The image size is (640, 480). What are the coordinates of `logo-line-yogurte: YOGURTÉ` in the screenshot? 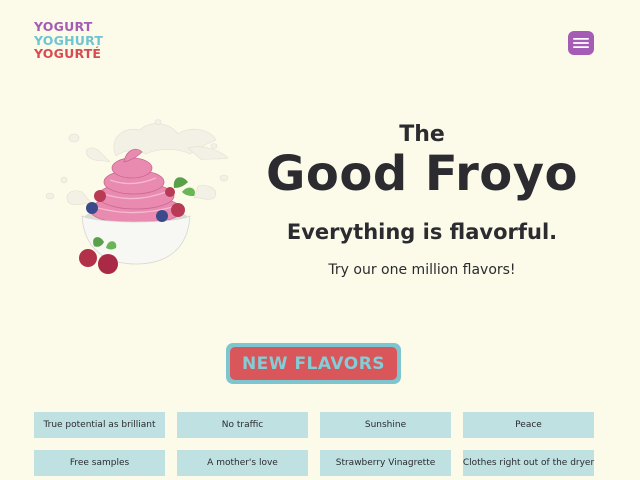 It's located at (68, 53).